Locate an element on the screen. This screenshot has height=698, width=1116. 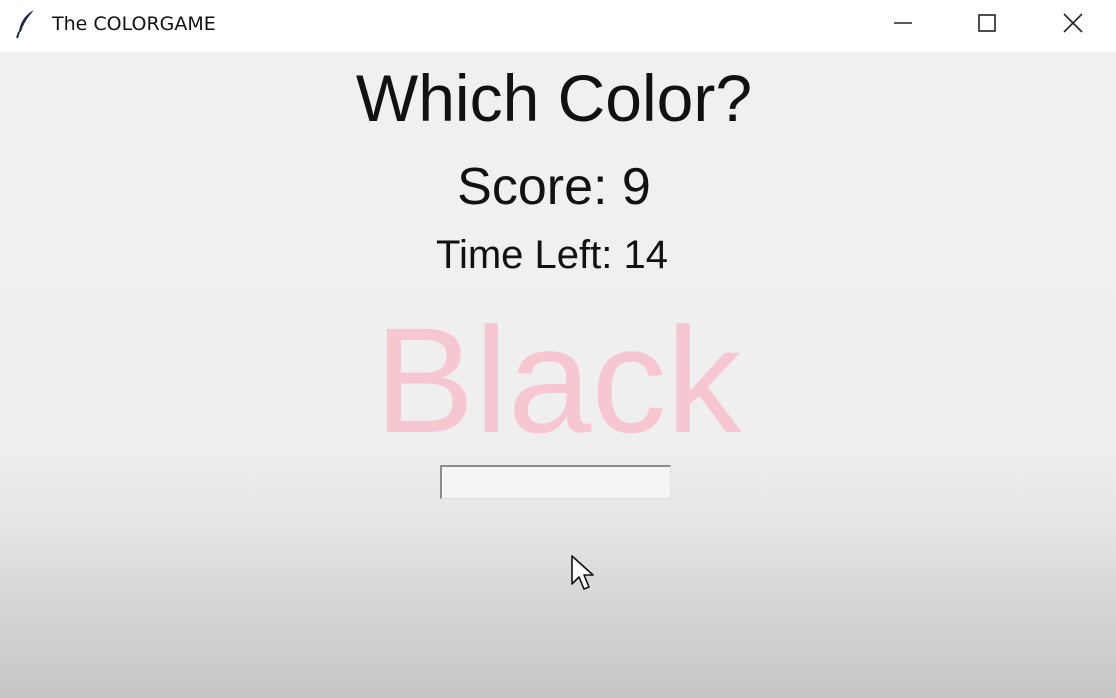
maximize-icon is located at coordinates (987, 23).